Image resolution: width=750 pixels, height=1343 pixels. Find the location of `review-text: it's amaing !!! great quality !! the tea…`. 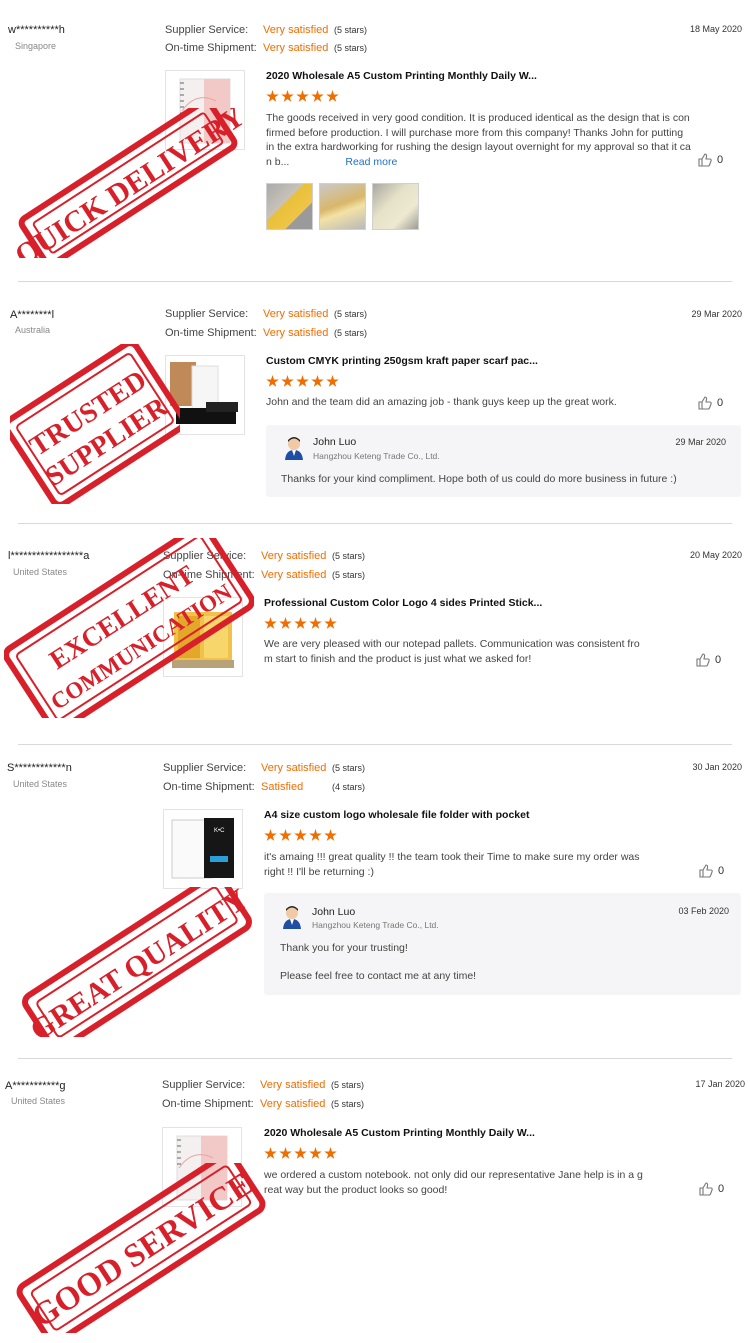

review-text: it's amaing !!! great quality !! the tea… is located at coordinates (452, 864).